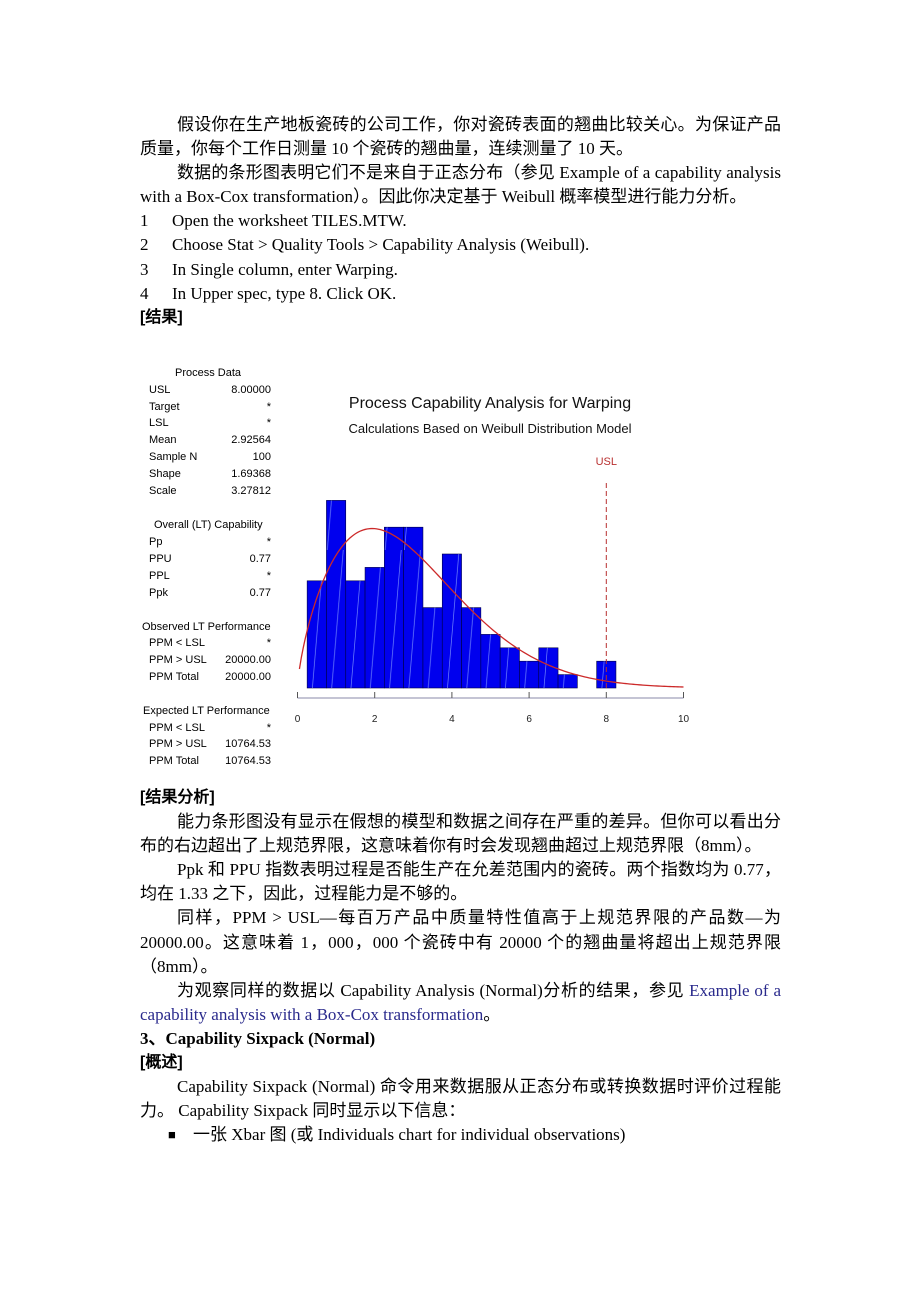  Describe the element at coordinates (452, 719) in the screenshot. I see `x-tick-label: 4` at that location.